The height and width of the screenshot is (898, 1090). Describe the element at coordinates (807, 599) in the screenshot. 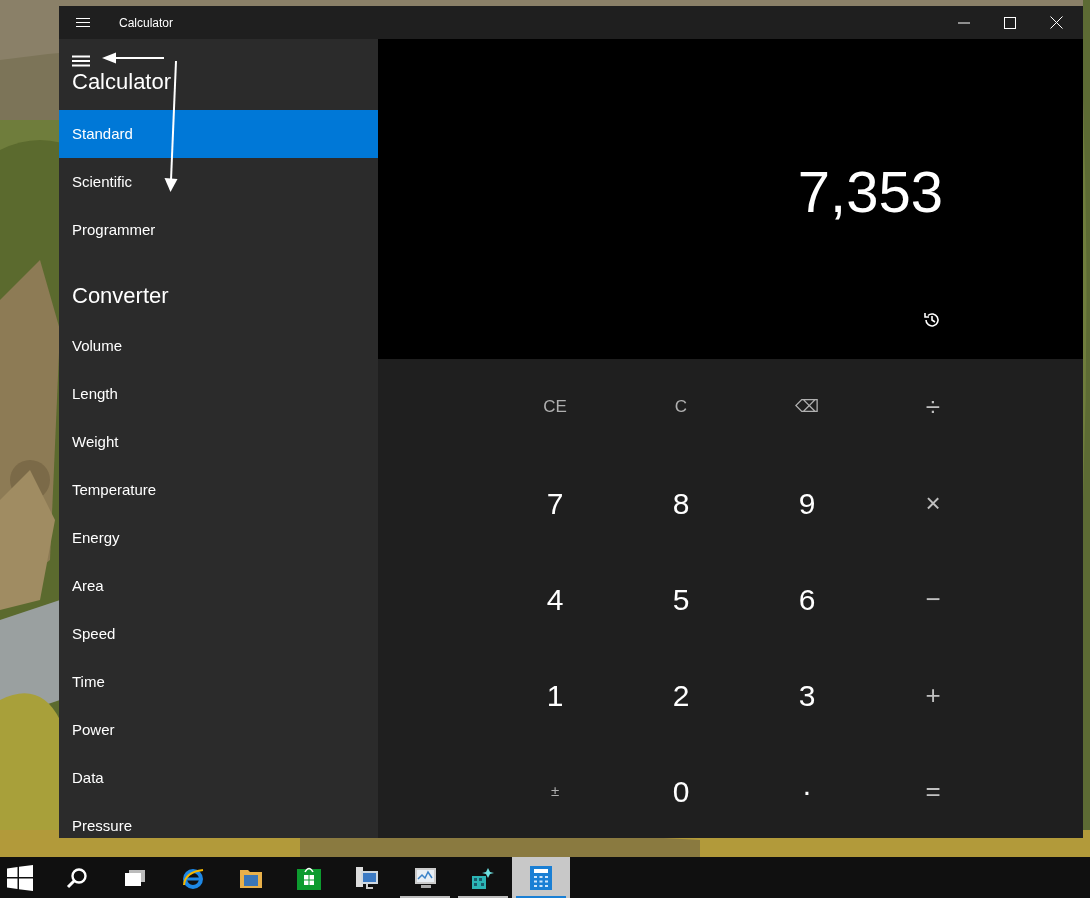

I see `calculator-key: 6` at that location.